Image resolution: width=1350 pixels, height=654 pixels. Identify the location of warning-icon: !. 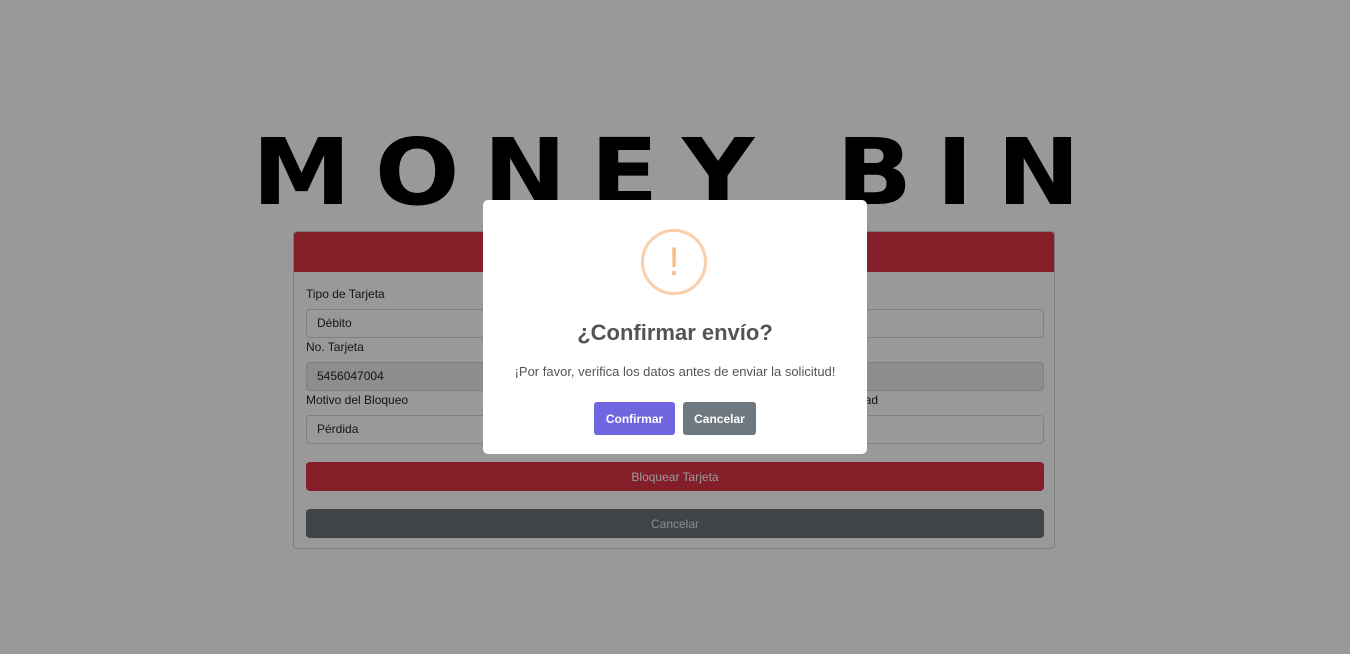
(674, 262).